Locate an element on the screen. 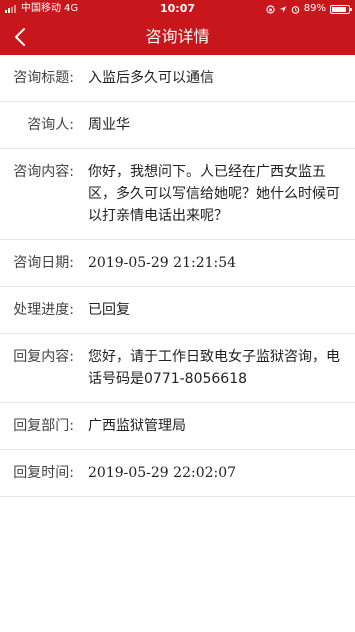 Image resolution: width=355 pixels, height=632 pixels. detail-value-reply-time: 2019-05-29 22:02:07 is located at coordinates (162, 473).